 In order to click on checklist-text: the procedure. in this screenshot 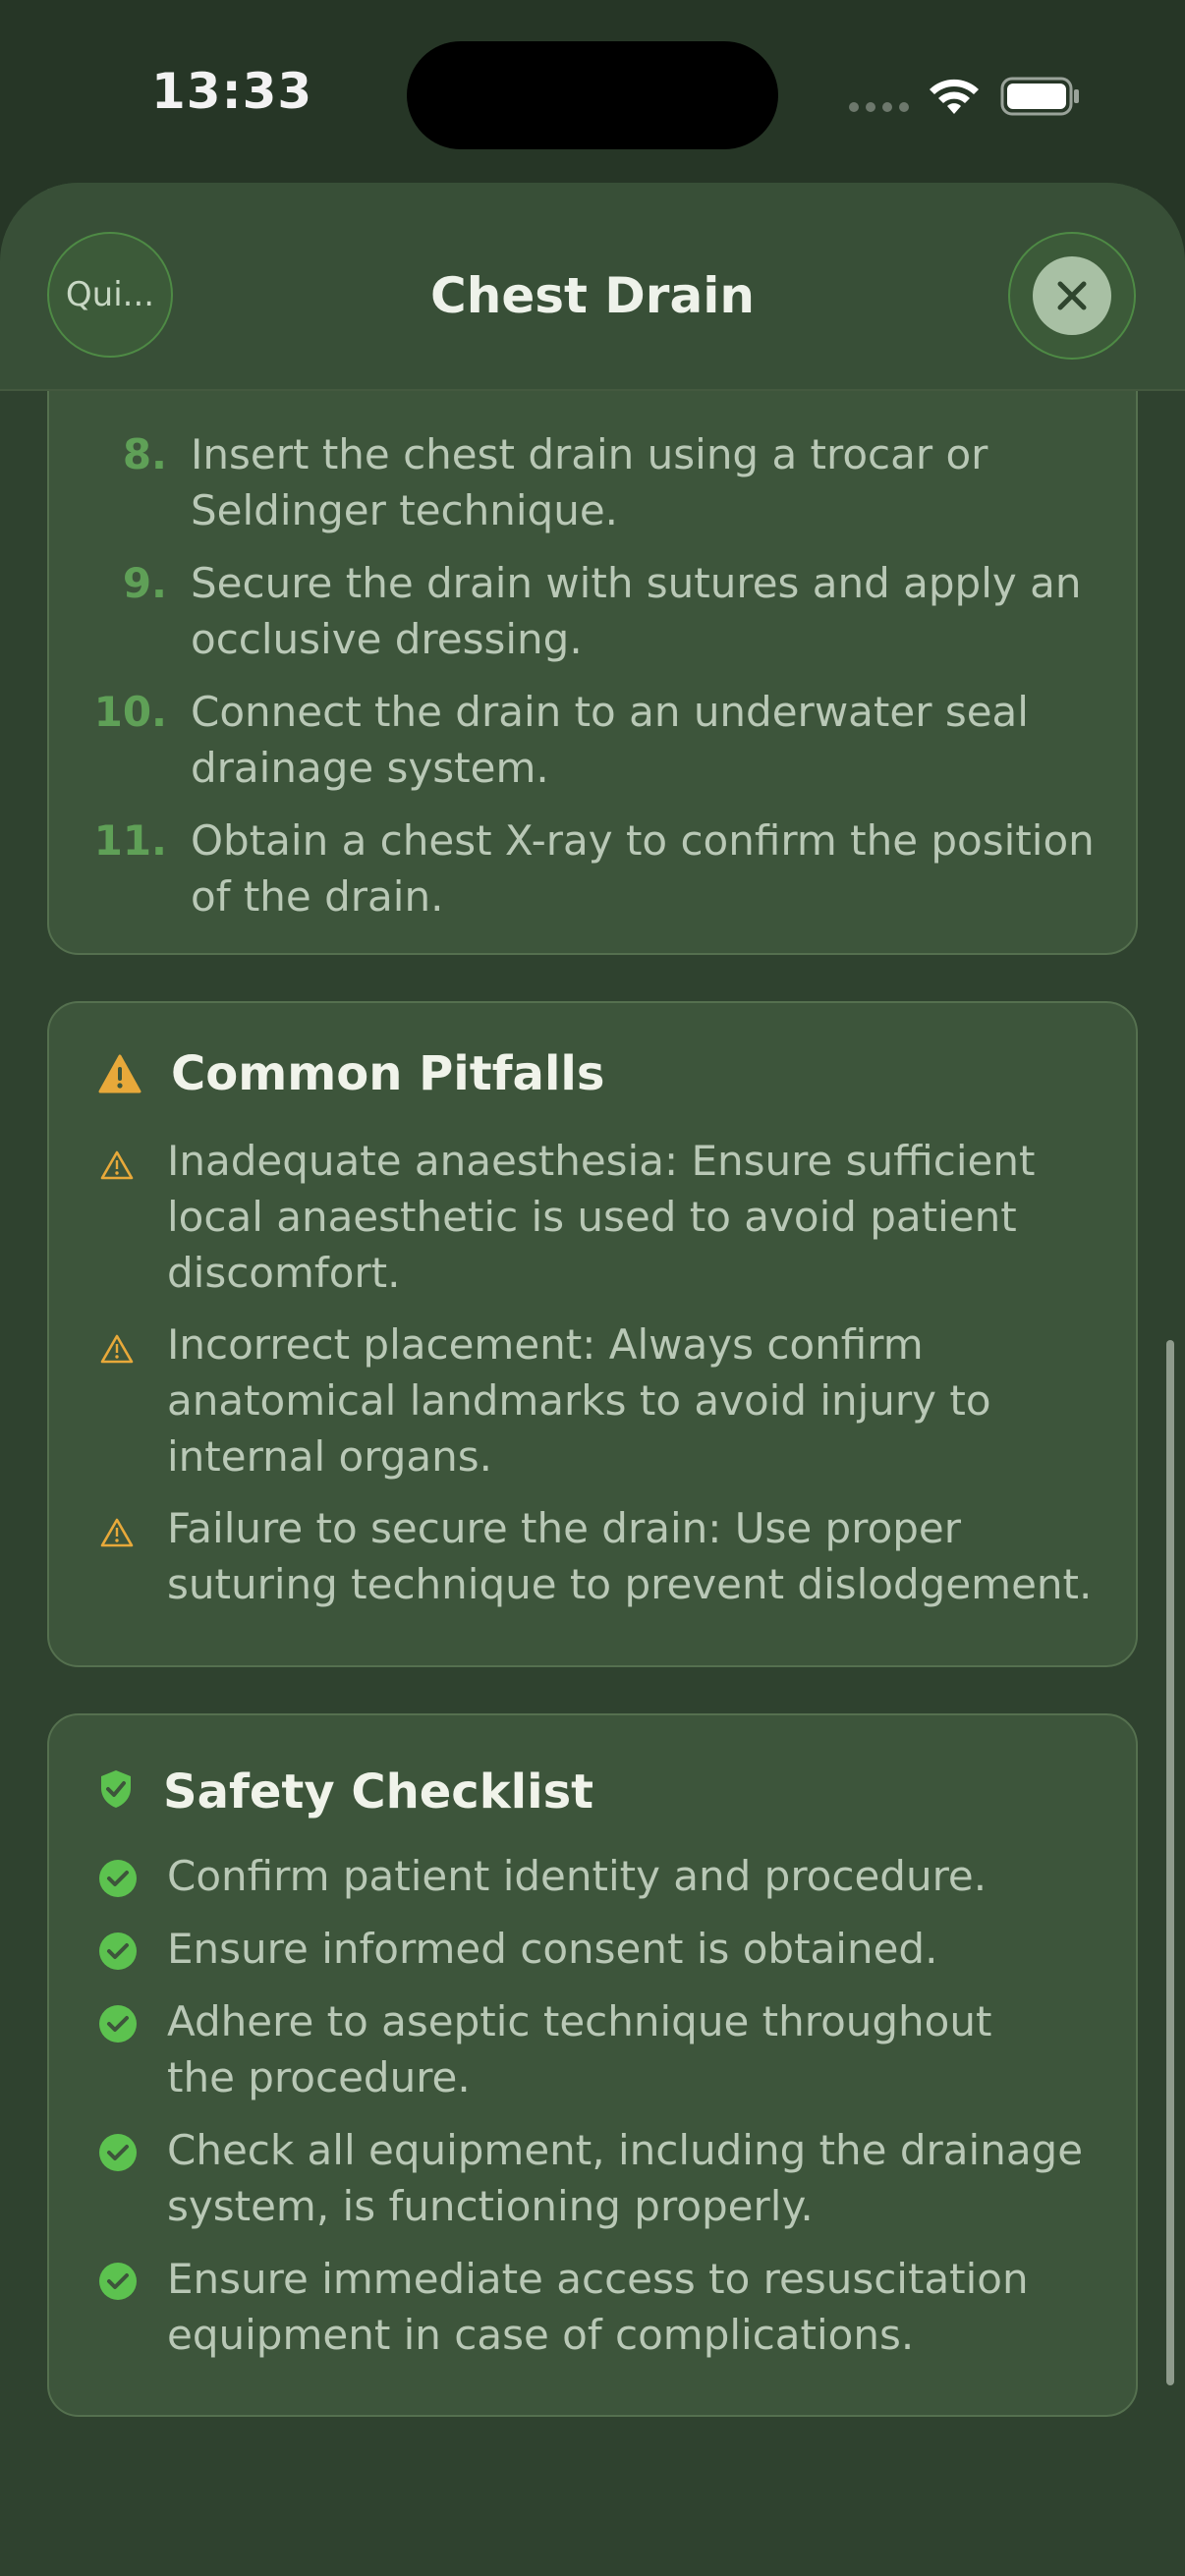, I will do `click(319, 2077)`.